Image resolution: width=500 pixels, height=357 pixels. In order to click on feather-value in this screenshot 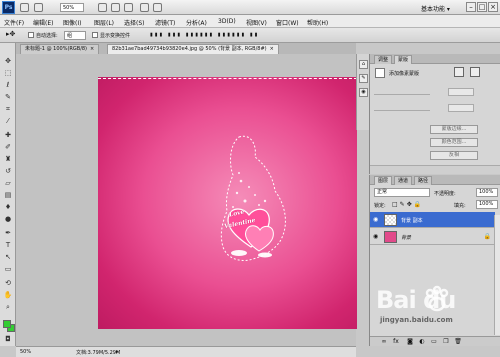, I will do `click(461, 108)`.